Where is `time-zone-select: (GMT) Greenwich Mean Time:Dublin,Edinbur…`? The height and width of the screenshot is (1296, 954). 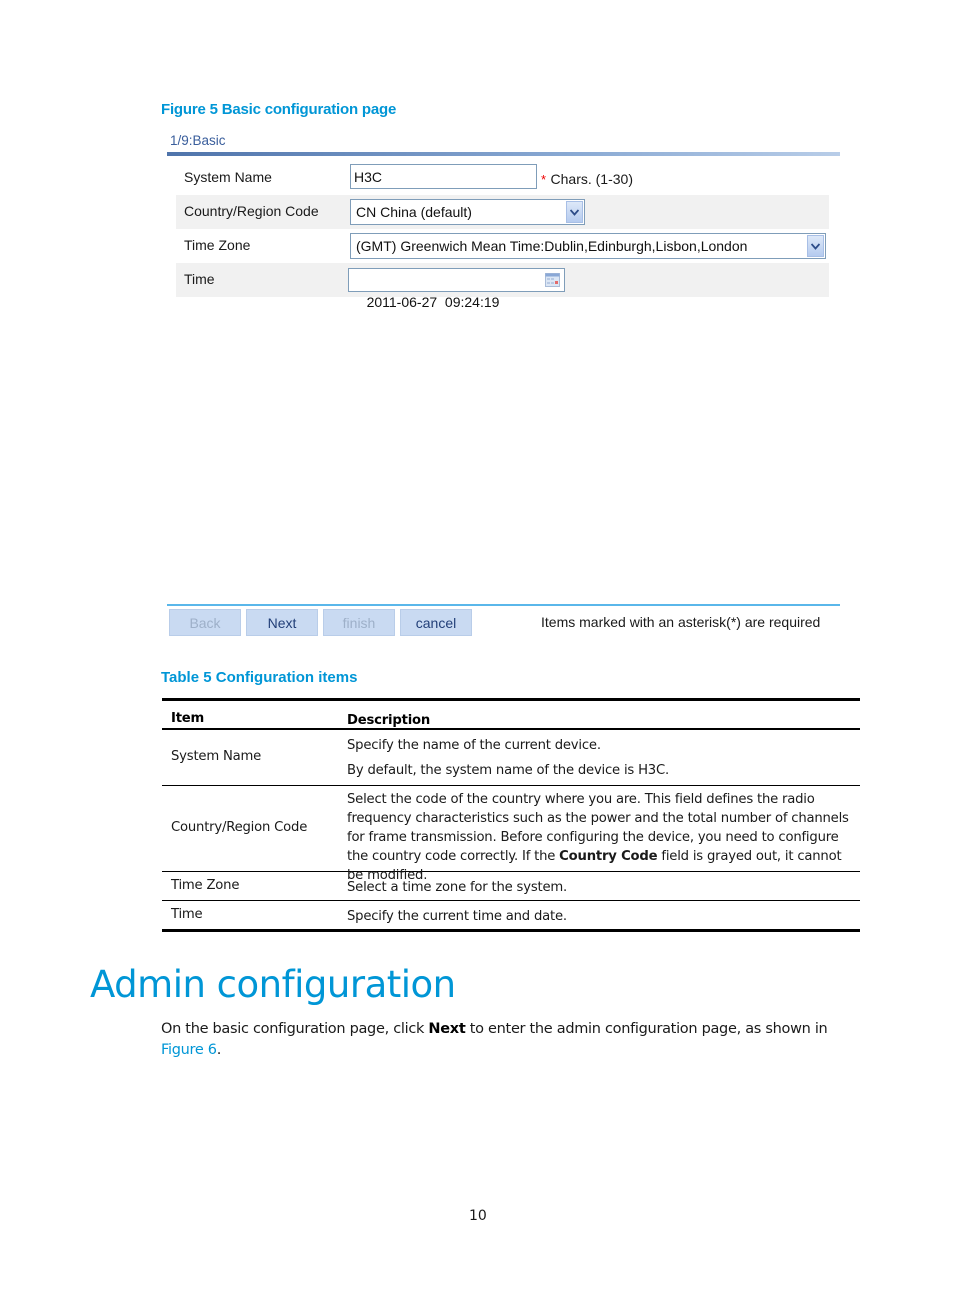
time-zone-select: (GMT) Greenwich Mean Time:Dublin,Edinbur… is located at coordinates (588, 246).